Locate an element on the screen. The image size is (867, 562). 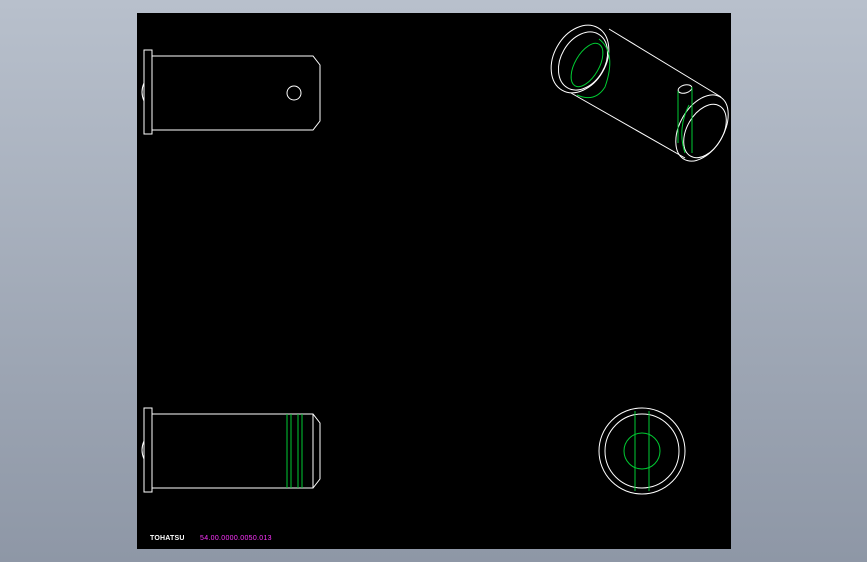
title-block-logo: TOHATSU is located at coordinates (167, 538).